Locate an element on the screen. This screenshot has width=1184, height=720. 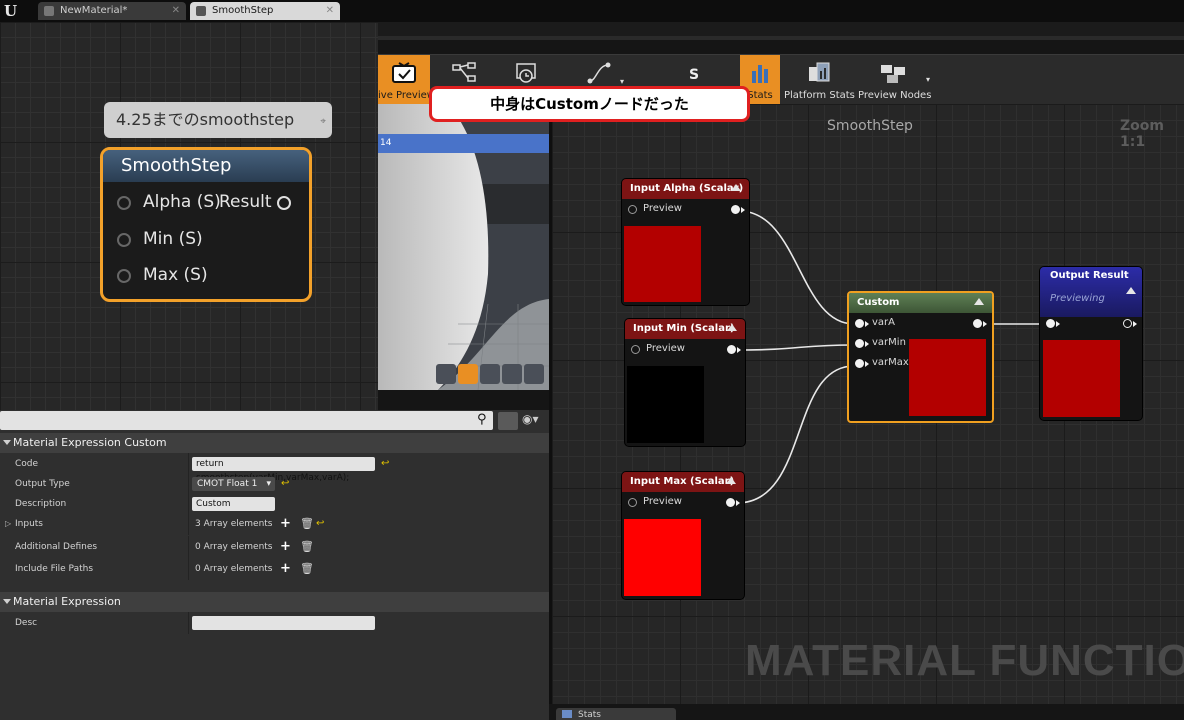
pin-label: Min (S) is located at coordinates (173, 239).